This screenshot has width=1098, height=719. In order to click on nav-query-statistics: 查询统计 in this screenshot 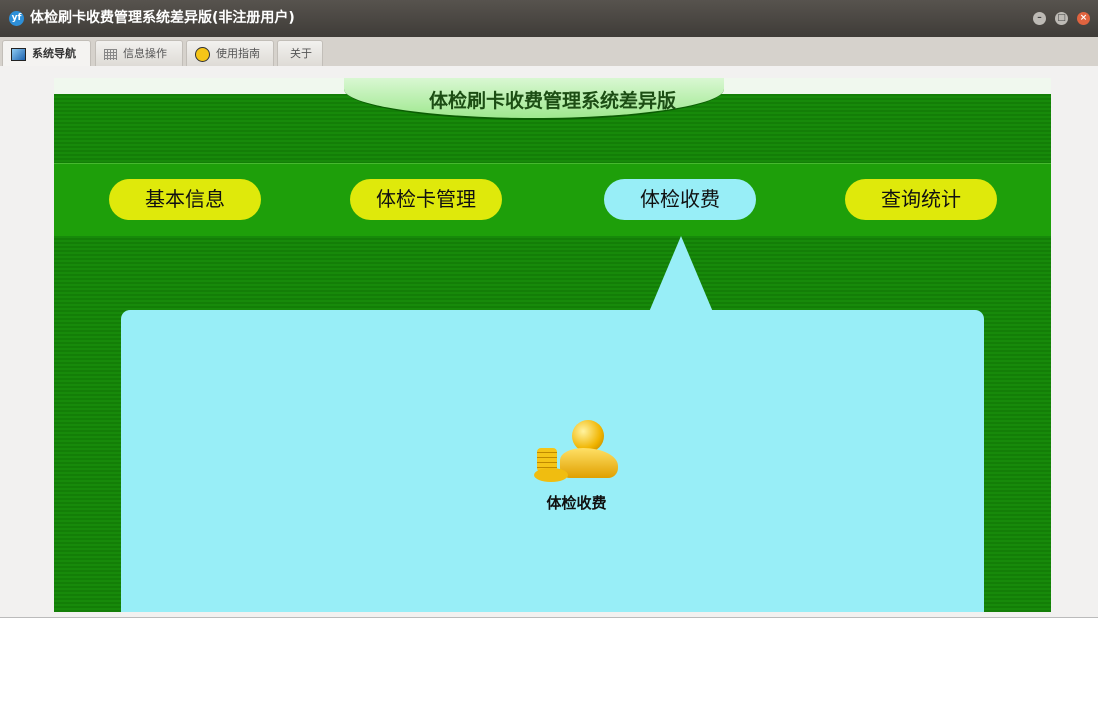, I will do `click(921, 199)`.